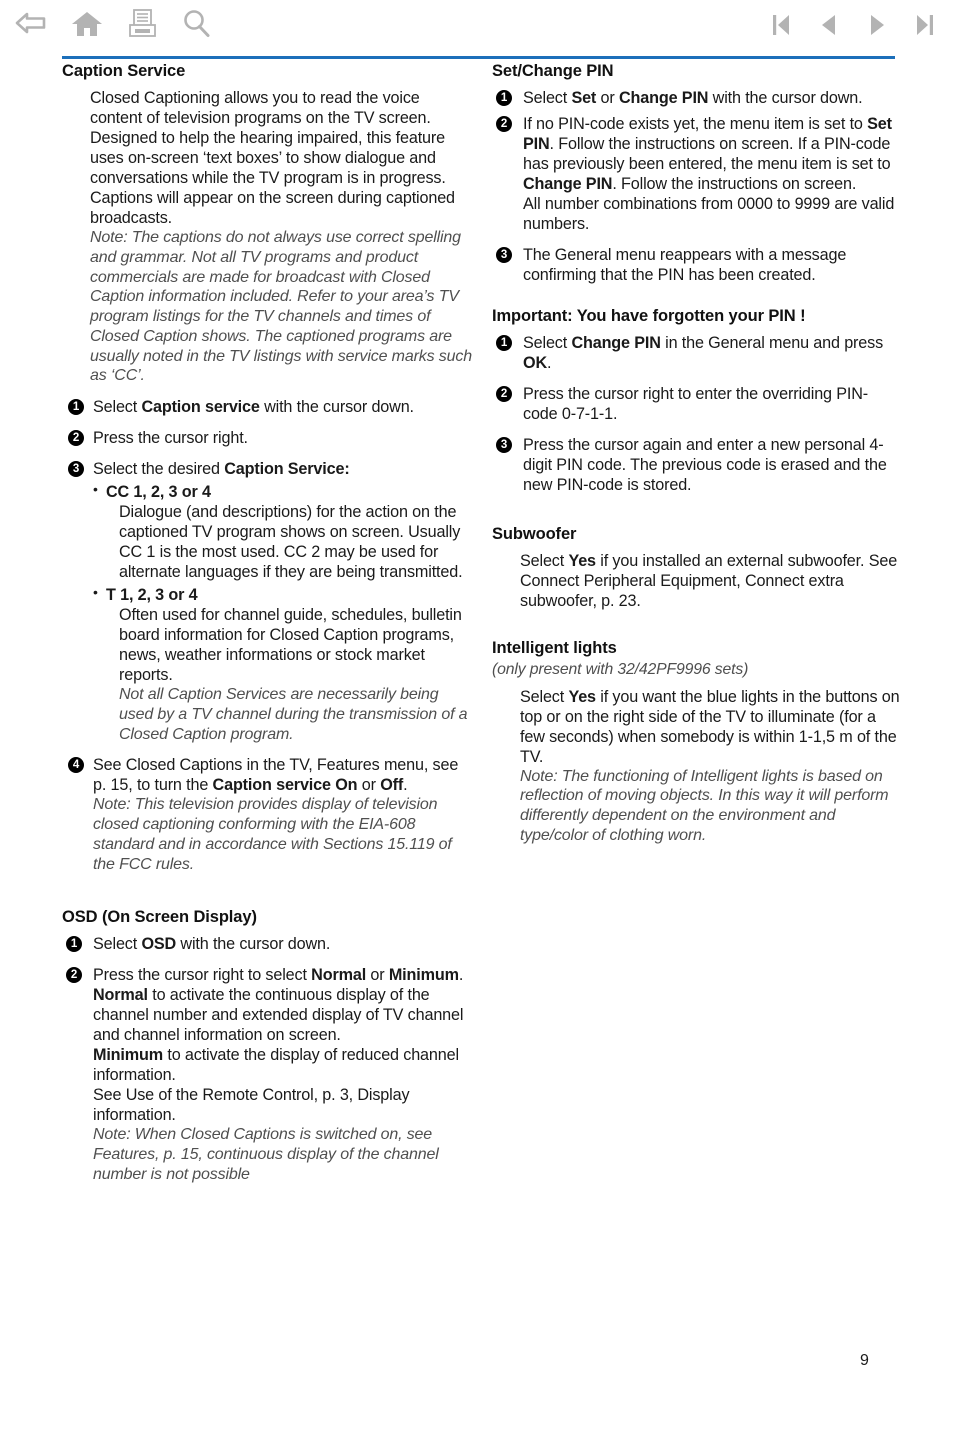  Describe the element at coordinates (584, 98) in the screenshot. I see `step-text-bold-1: Set` at that location.